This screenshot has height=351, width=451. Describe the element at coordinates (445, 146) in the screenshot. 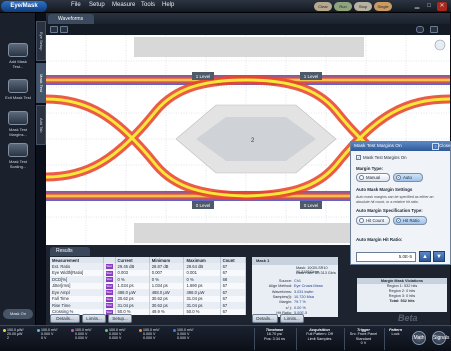

I see `dialog-close-button: Close` at that location.